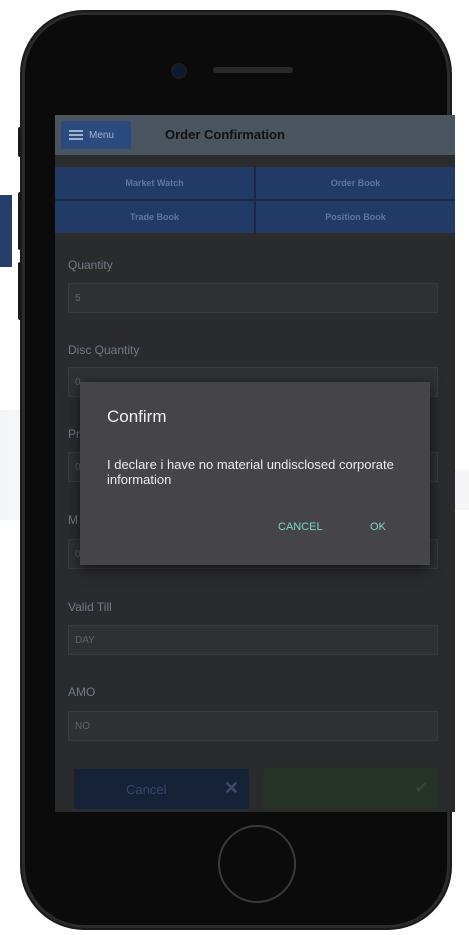 This screenshot has width=469, height=935. I want to click on quantity-label: Quantity, so click(90, 265).